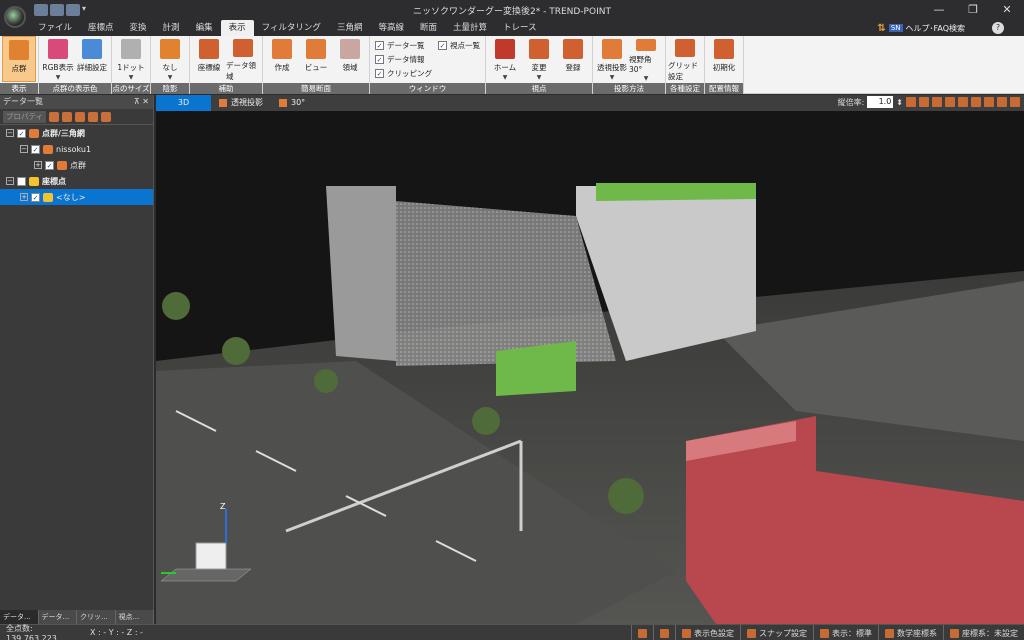  Describe the element at coordinates (403, 45) in the screenshot. I see `window-checkbox: ✓ データ一覧` at that location.